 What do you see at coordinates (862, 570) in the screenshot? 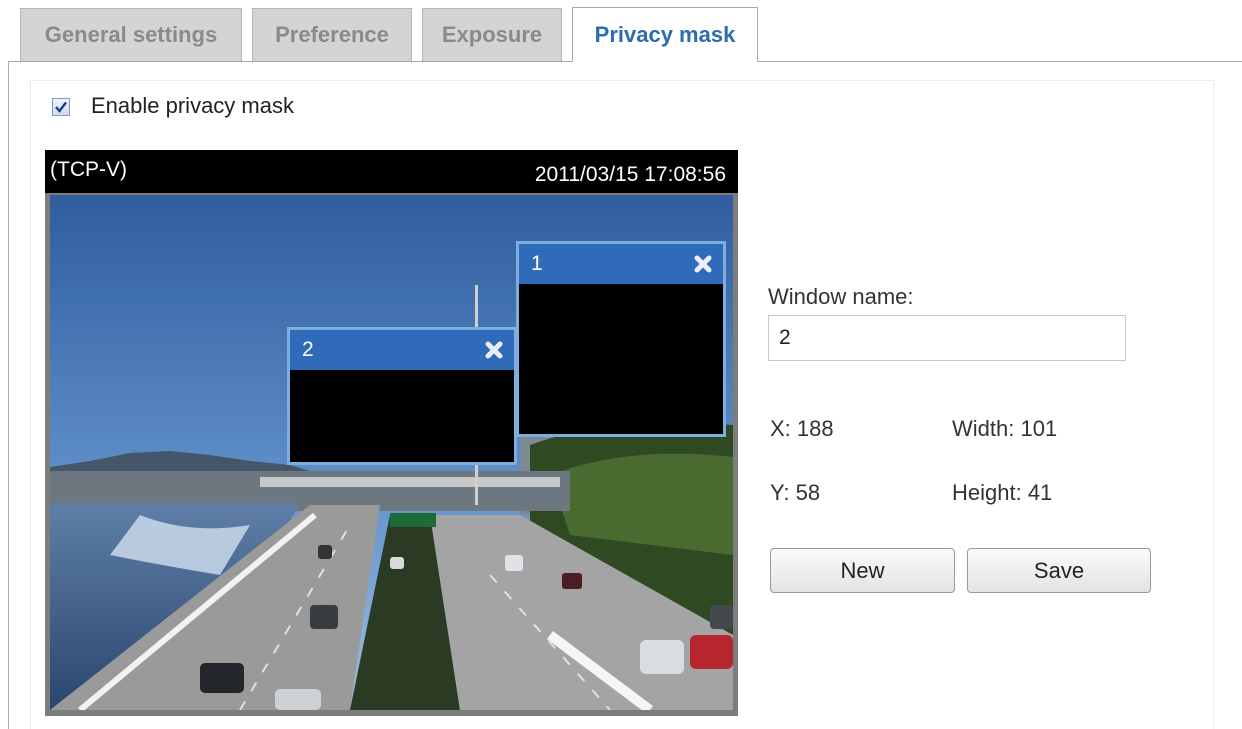
I see `new-button: New` at bounding box center [862, 570].